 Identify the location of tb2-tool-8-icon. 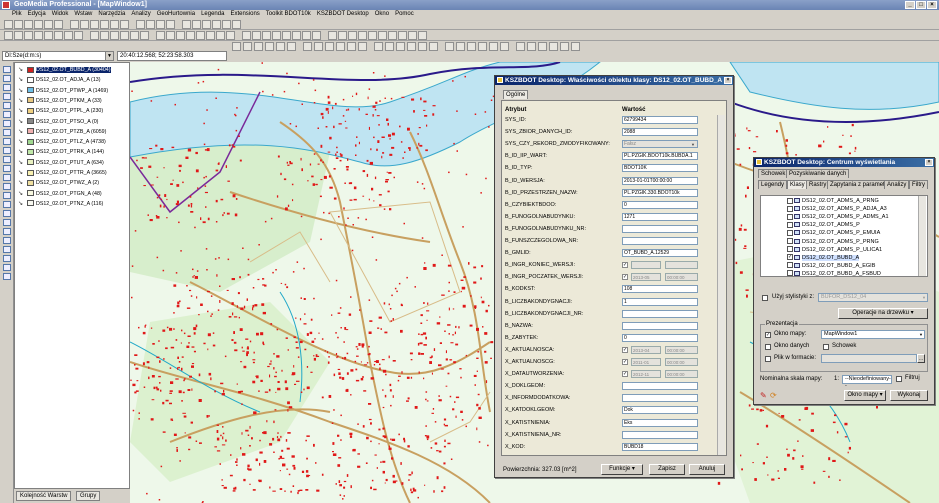
(94, 35).